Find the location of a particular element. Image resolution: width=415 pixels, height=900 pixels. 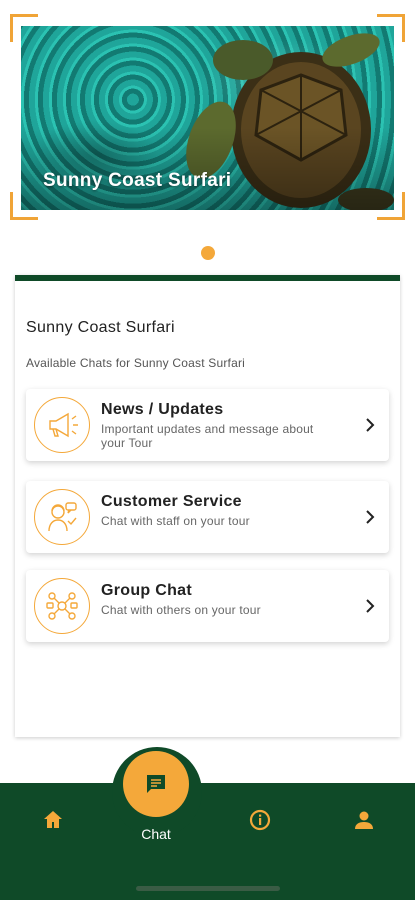

chat-nav-label: Chat is located at coordinates (156, 834).